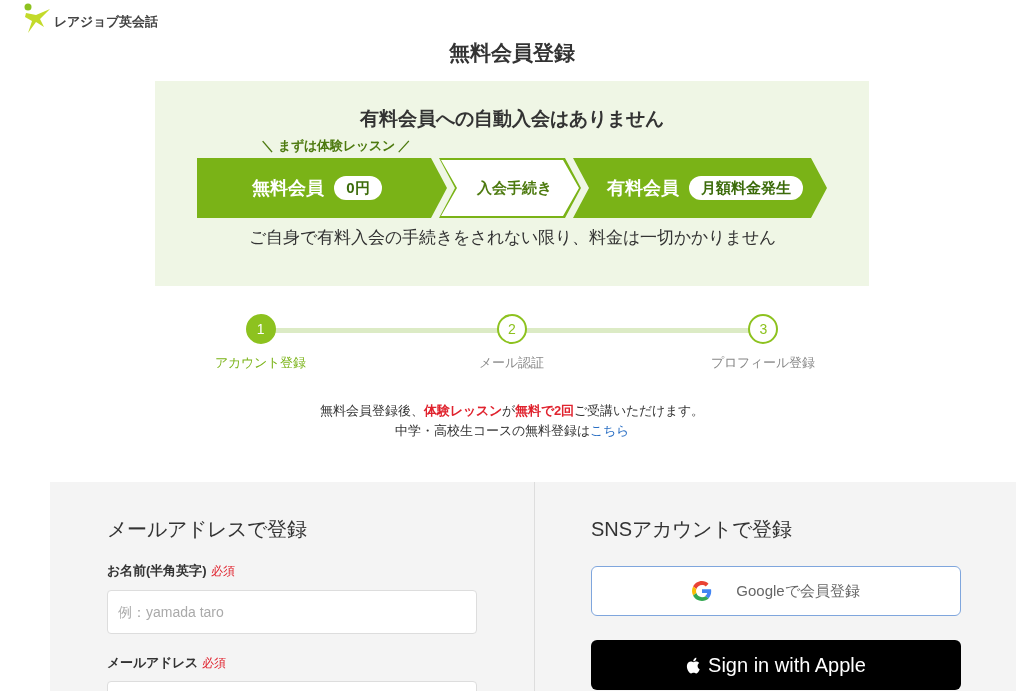  What do you see at coordinates (261, 363) in the screenshot?
I see `step-label: アカウント登録` at bounding box center [261, 363].